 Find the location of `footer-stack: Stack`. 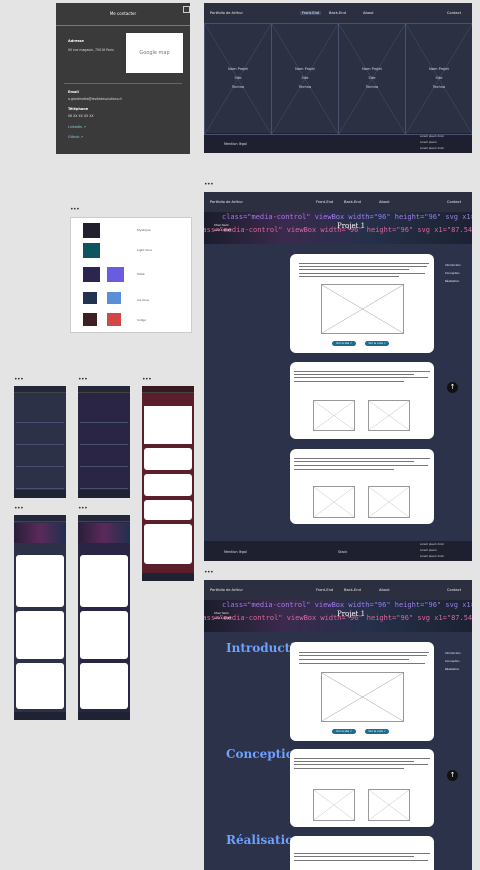

footer-stack: Stack is located at coordinates (343, 552).